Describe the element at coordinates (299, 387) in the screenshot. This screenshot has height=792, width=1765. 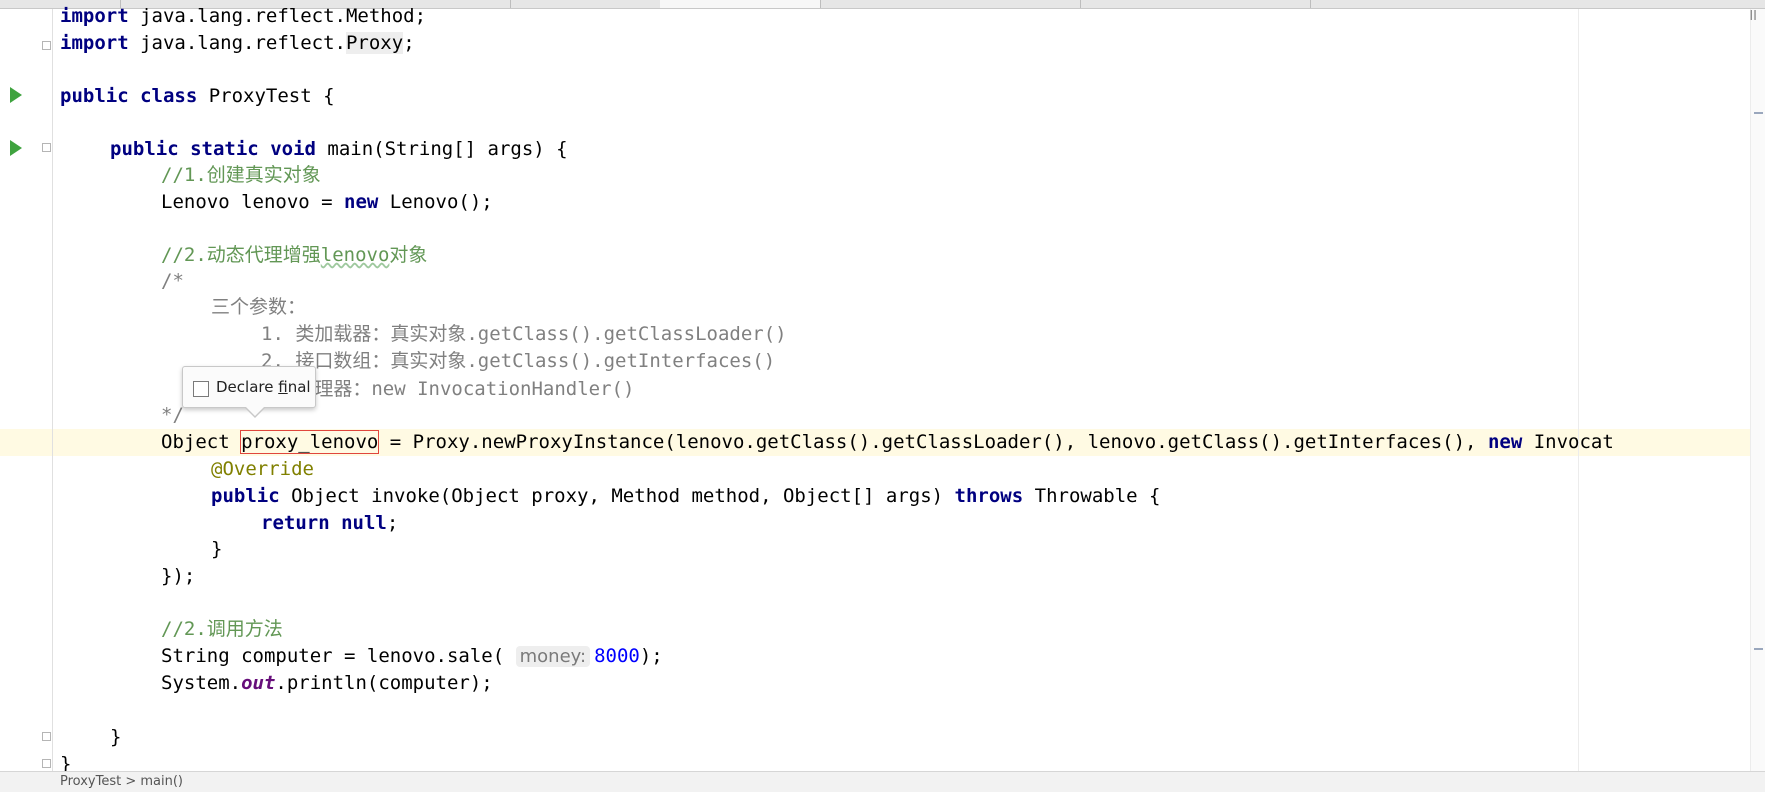
I see `label-suffix: inal` at that location.